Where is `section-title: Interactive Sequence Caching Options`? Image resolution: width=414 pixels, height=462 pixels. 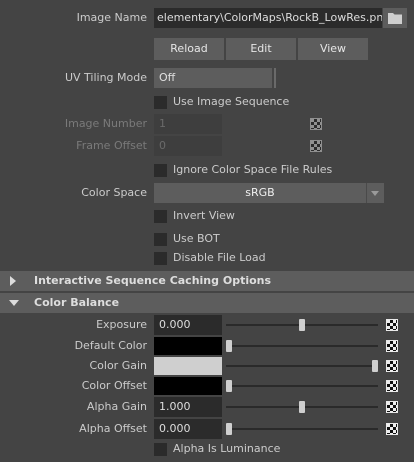
section-title: Interactive Sequence Caching Options is located at coordinates (153, 280).